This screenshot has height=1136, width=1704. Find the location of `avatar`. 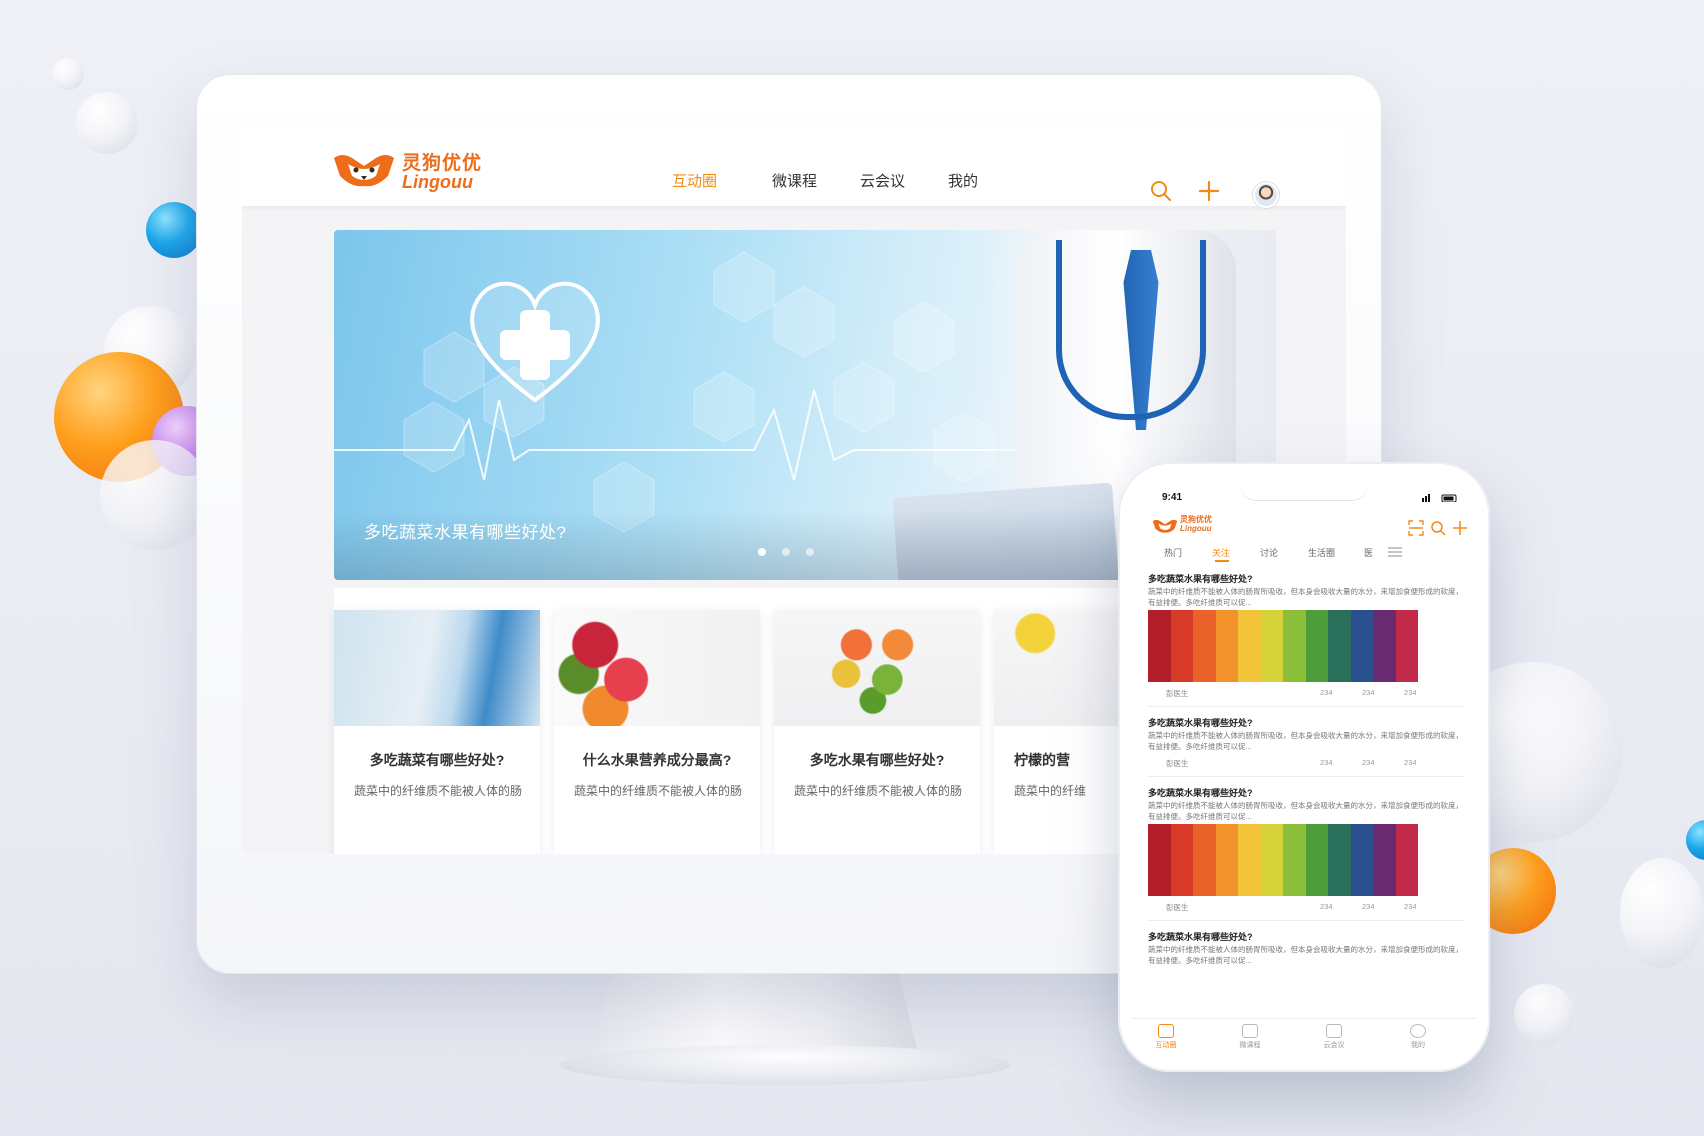

avatar is located at coordinates (1266, 195).